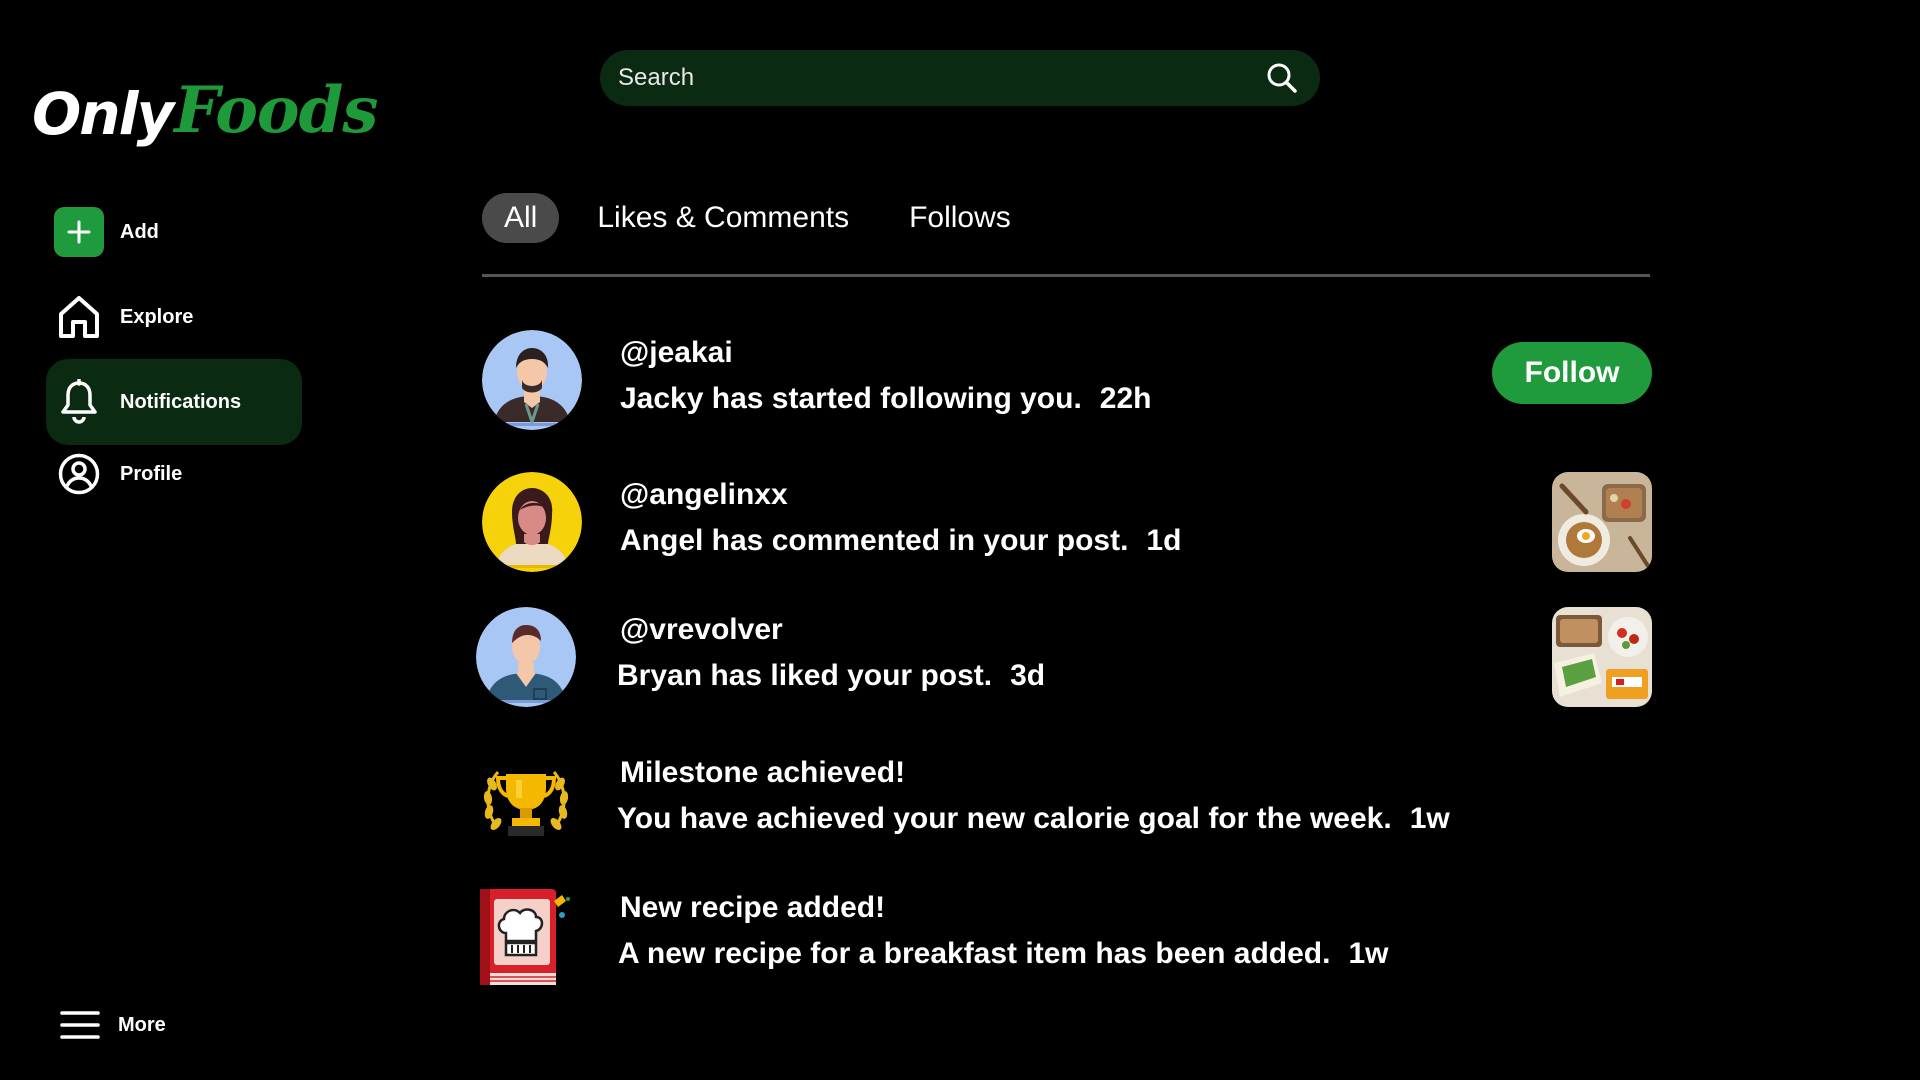 The image size is (1920, 1080). I want to click on notification-title: New recipe added!, so click(753, 907).